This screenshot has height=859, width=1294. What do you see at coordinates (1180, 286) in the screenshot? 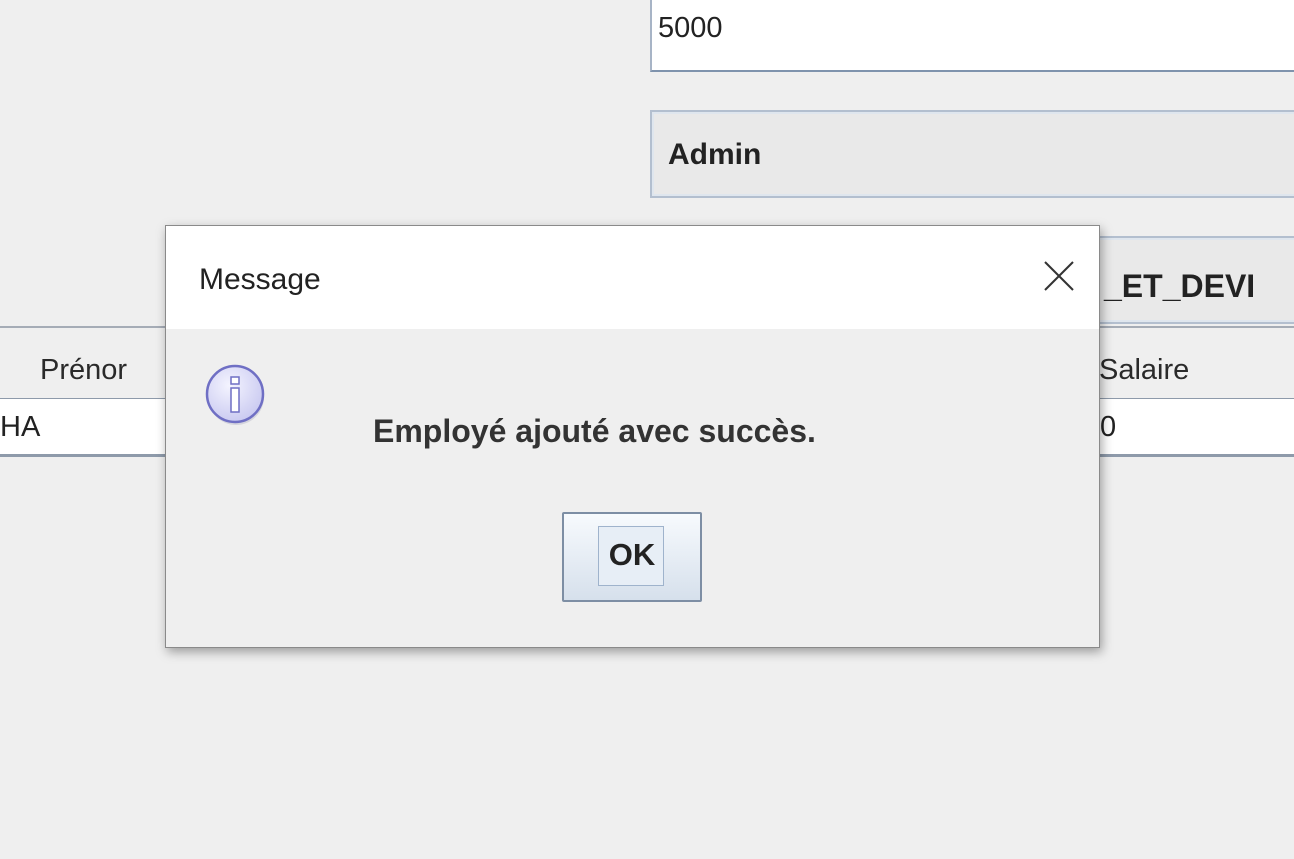
I see `department-combobox-value: _ET_DEVI` at bounding box center [1180, 286].